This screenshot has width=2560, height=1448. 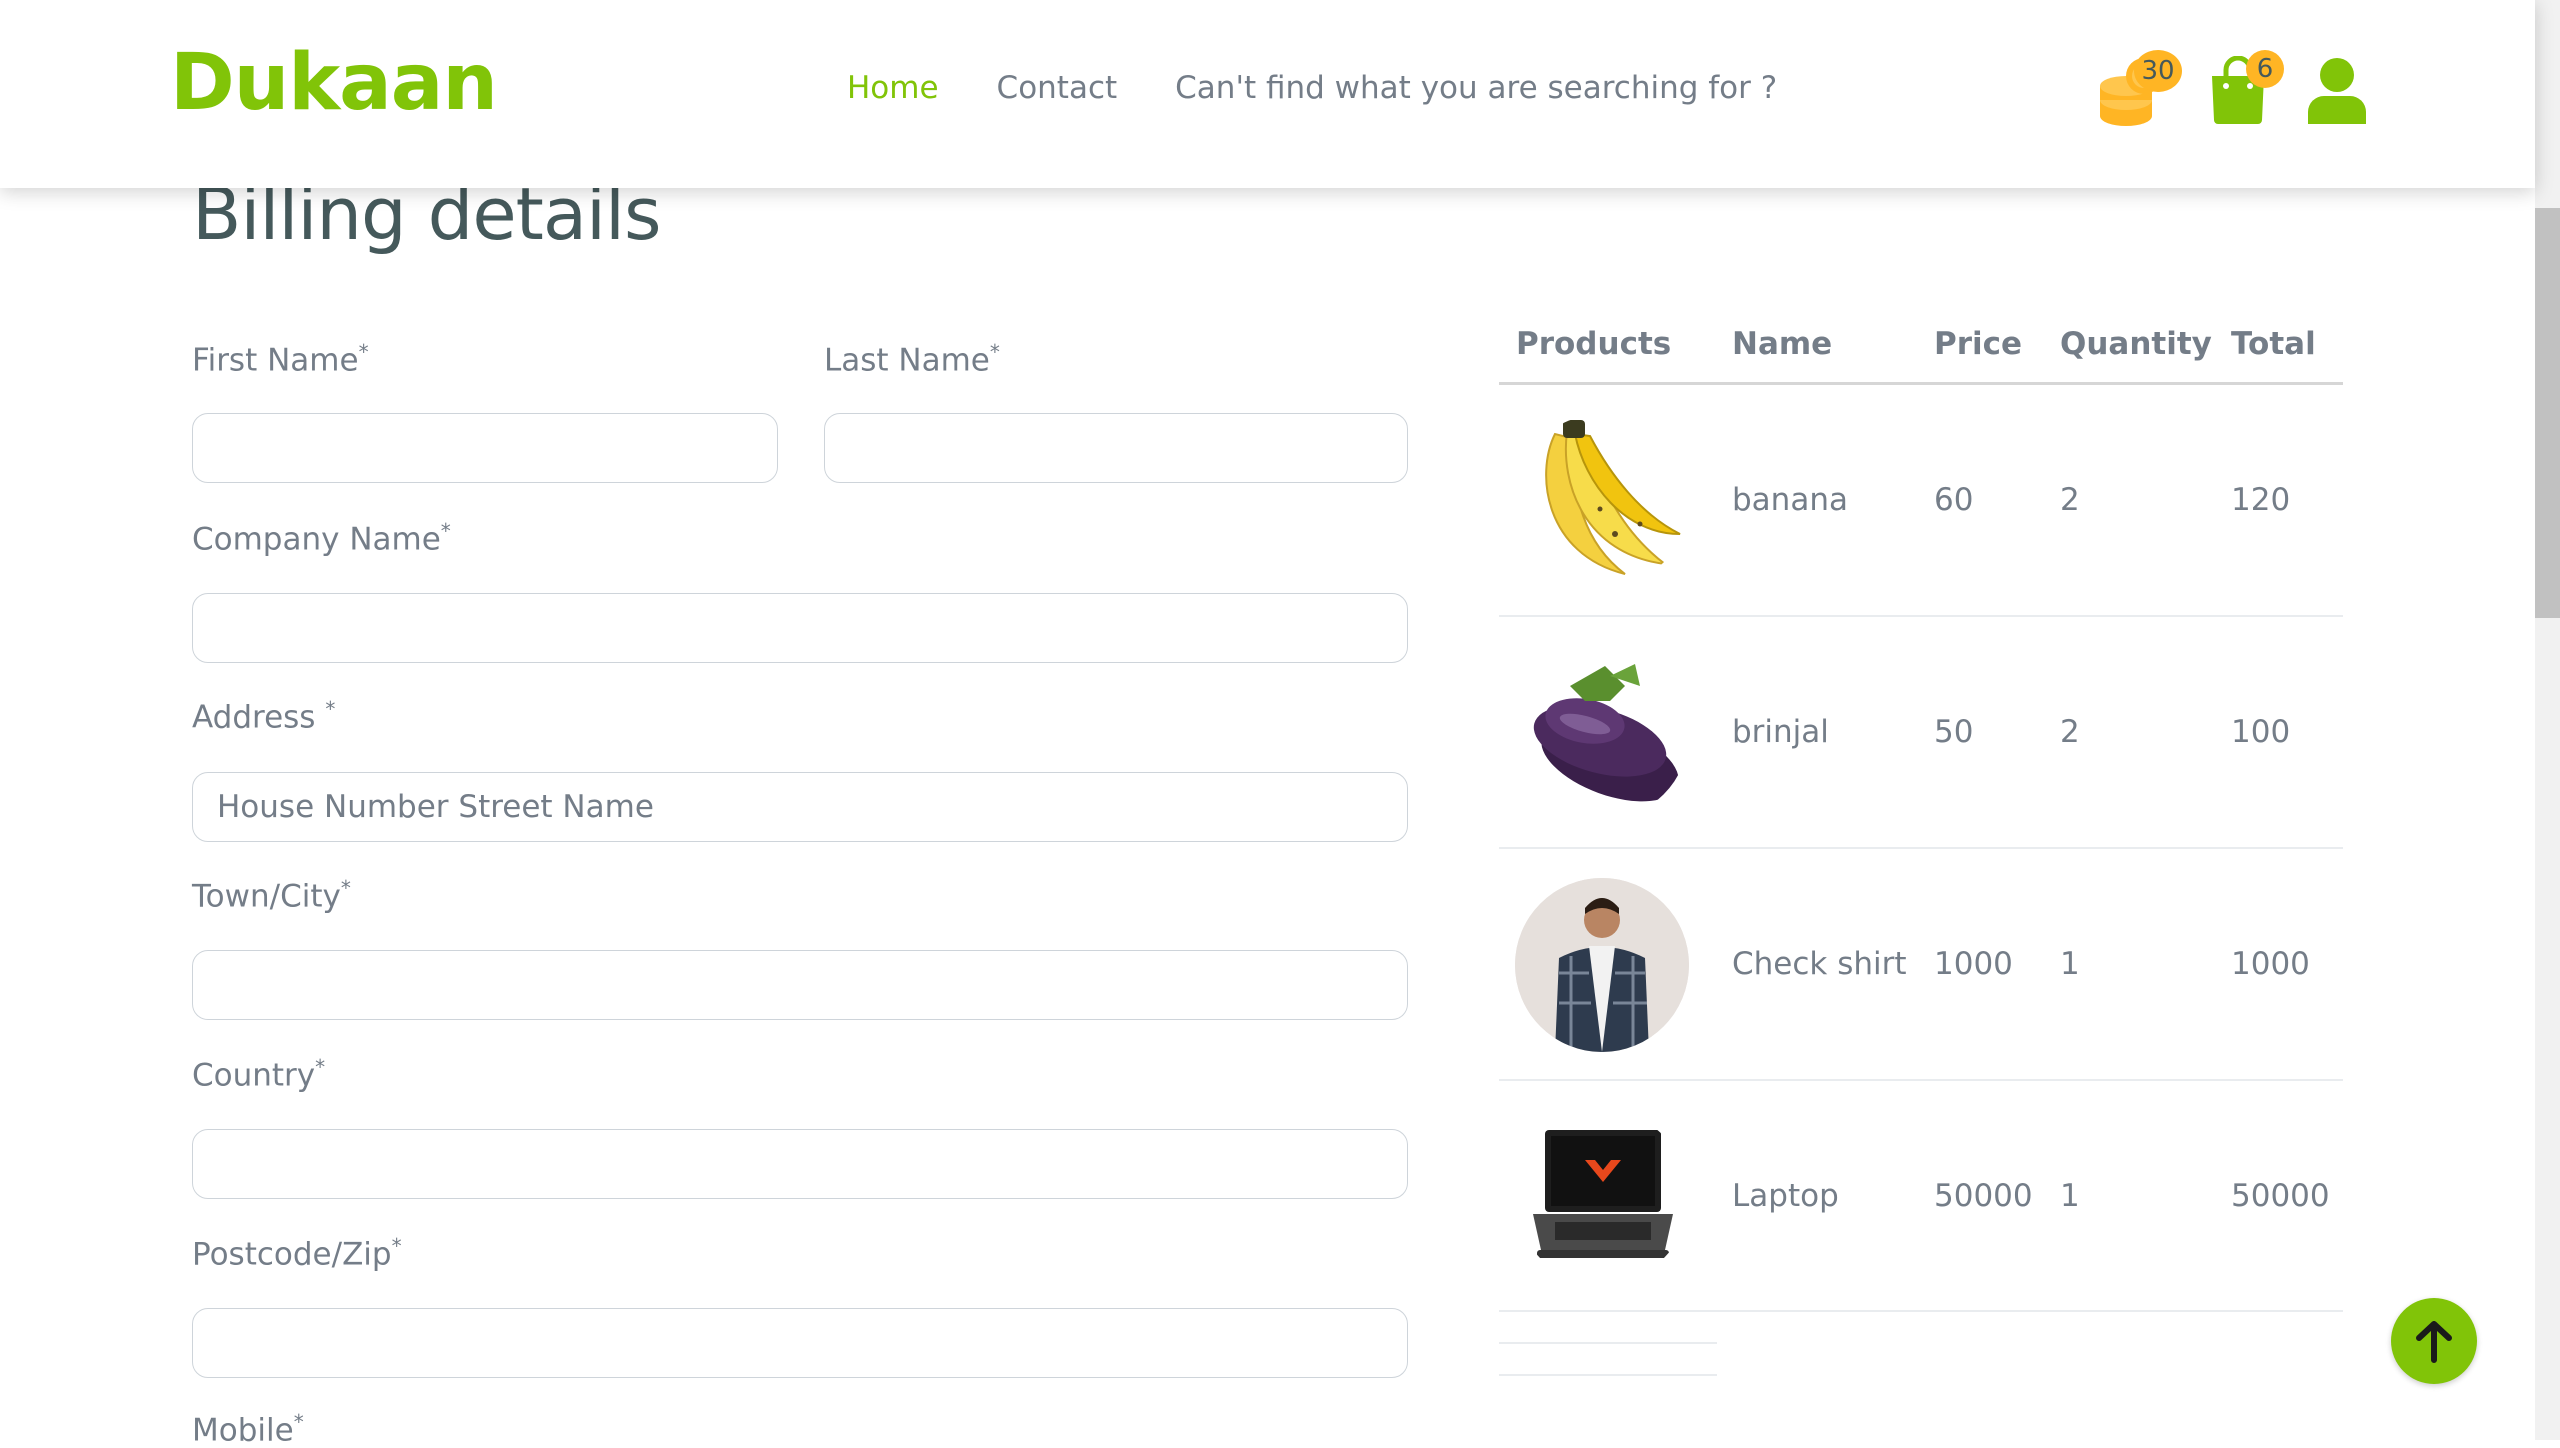 I want to click on arrow-up-icon, so click(x=2434, y=1342).